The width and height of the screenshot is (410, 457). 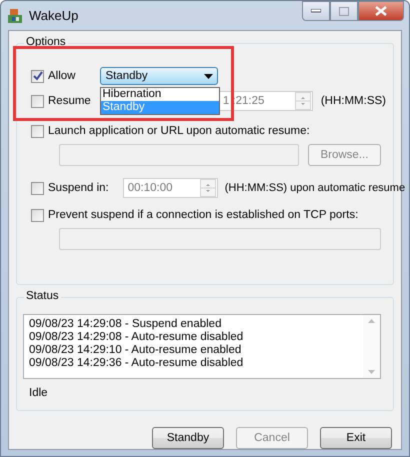 I want to click on url-field, so click(x=179, y=155).